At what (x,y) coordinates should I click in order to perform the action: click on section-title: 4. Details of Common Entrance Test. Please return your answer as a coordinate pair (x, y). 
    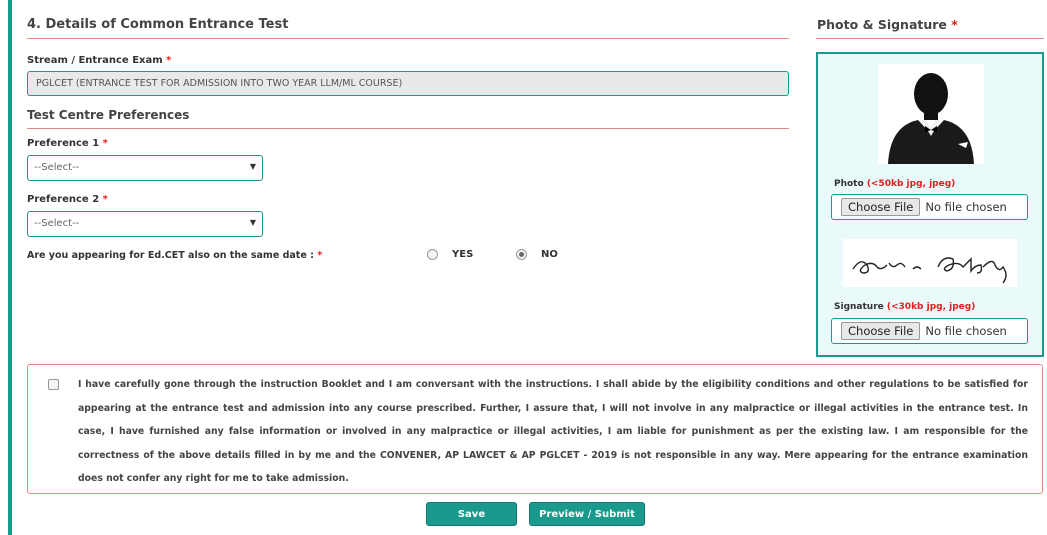
    Looking at the image, I should click on (158, 24).